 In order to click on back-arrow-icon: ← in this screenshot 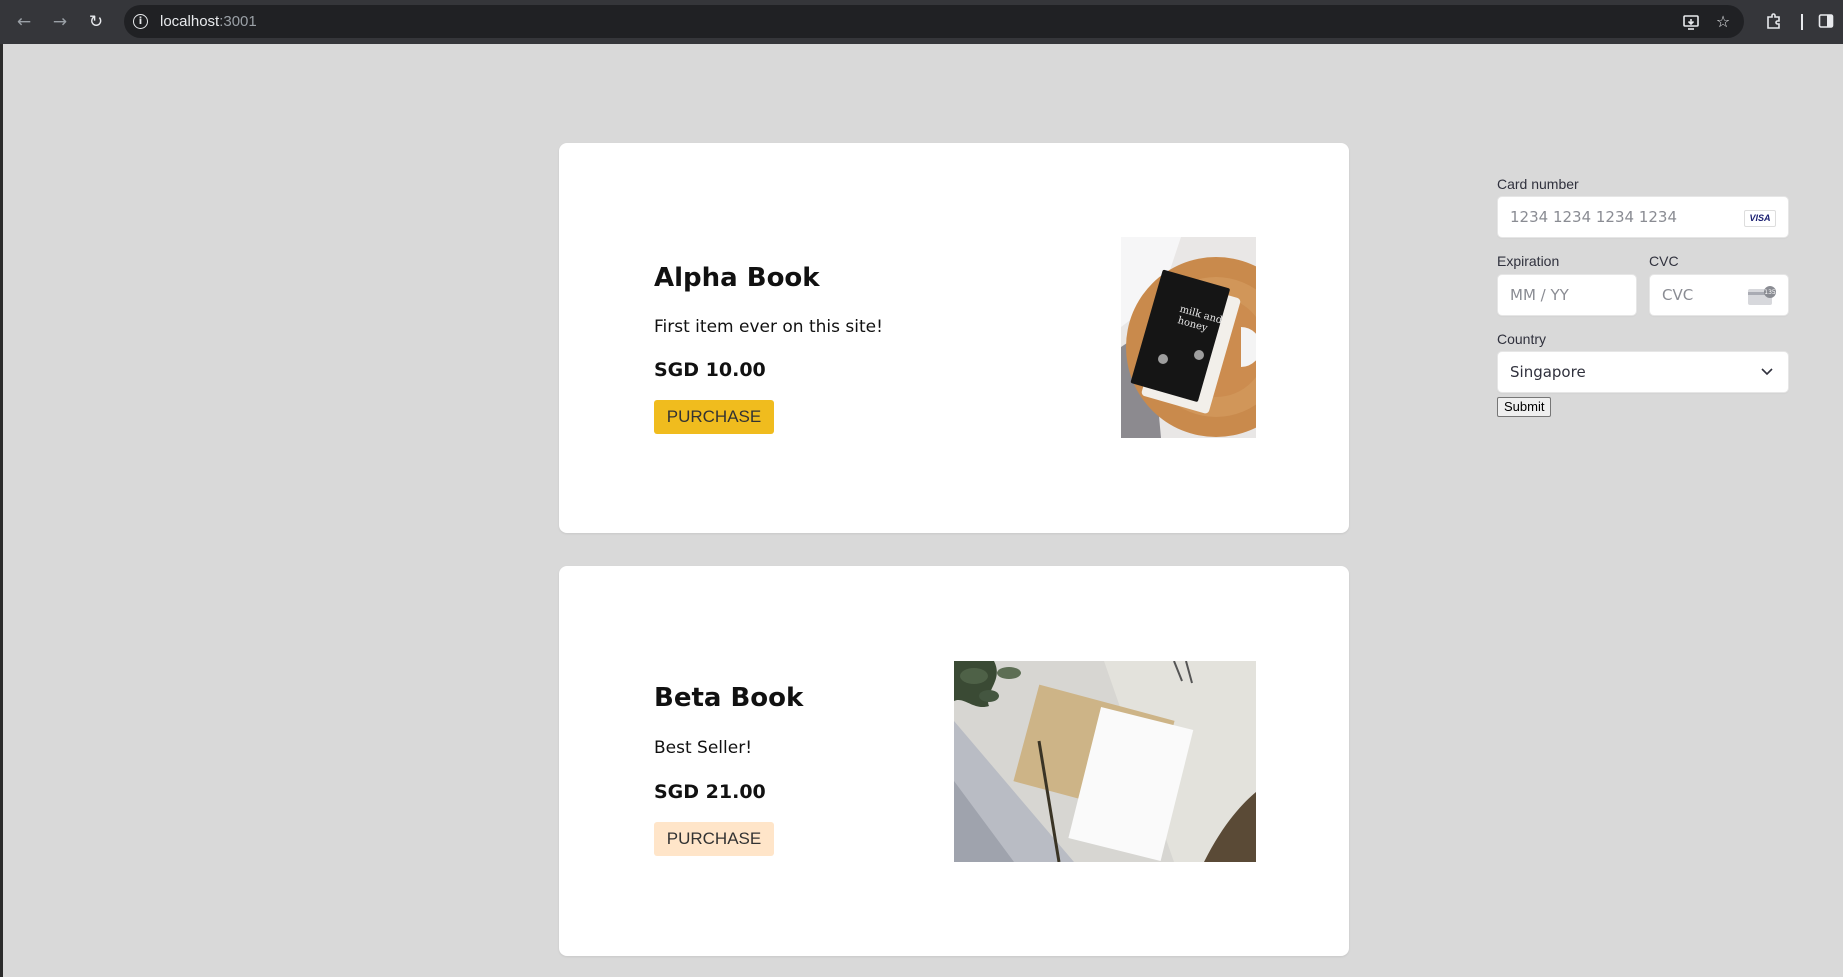, I will do `click(24, 22)`.